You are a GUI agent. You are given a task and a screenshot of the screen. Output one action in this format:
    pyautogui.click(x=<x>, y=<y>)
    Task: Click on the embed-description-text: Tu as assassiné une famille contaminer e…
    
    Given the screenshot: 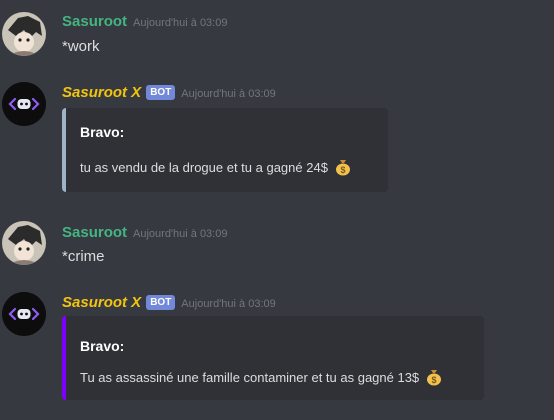 What is the action you would take?
    pyautogui.click(x=250, y=377)
    